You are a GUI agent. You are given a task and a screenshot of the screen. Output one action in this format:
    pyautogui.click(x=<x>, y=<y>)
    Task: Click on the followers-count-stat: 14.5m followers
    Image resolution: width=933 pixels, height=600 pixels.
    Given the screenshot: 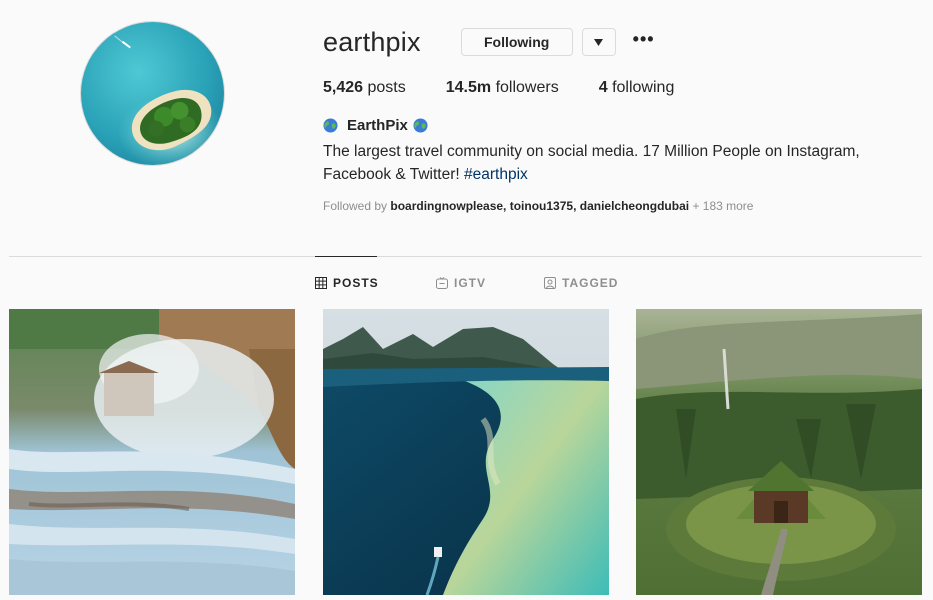 What is the action you would take?
    pyautogui.click(x=502, y=88)
    